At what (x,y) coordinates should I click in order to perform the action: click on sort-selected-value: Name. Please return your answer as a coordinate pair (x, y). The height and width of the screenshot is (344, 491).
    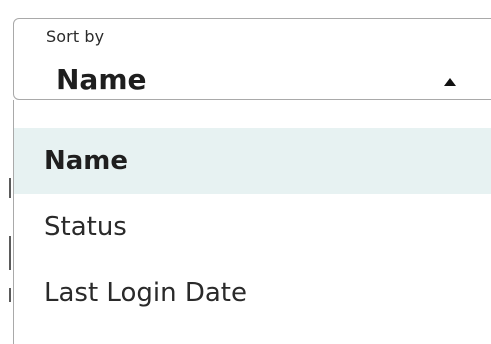
    Looking at the image, I should click on (101, 79).